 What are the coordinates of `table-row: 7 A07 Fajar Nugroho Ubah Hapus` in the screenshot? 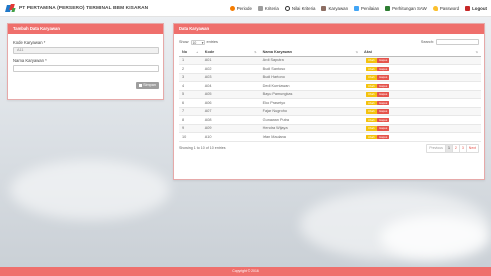 It's located at (330, 111).